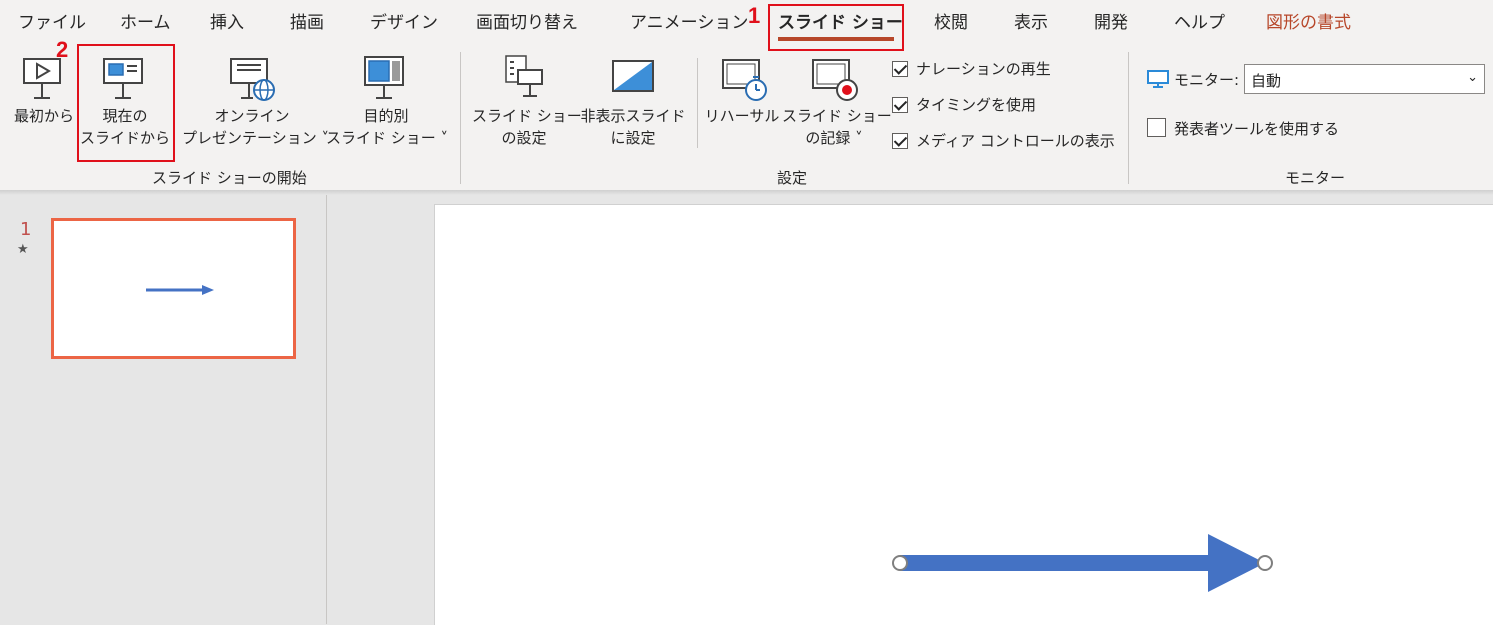  I want to click on set-up-slide-show-button: スライド ショー の設定, so click(527, 105).